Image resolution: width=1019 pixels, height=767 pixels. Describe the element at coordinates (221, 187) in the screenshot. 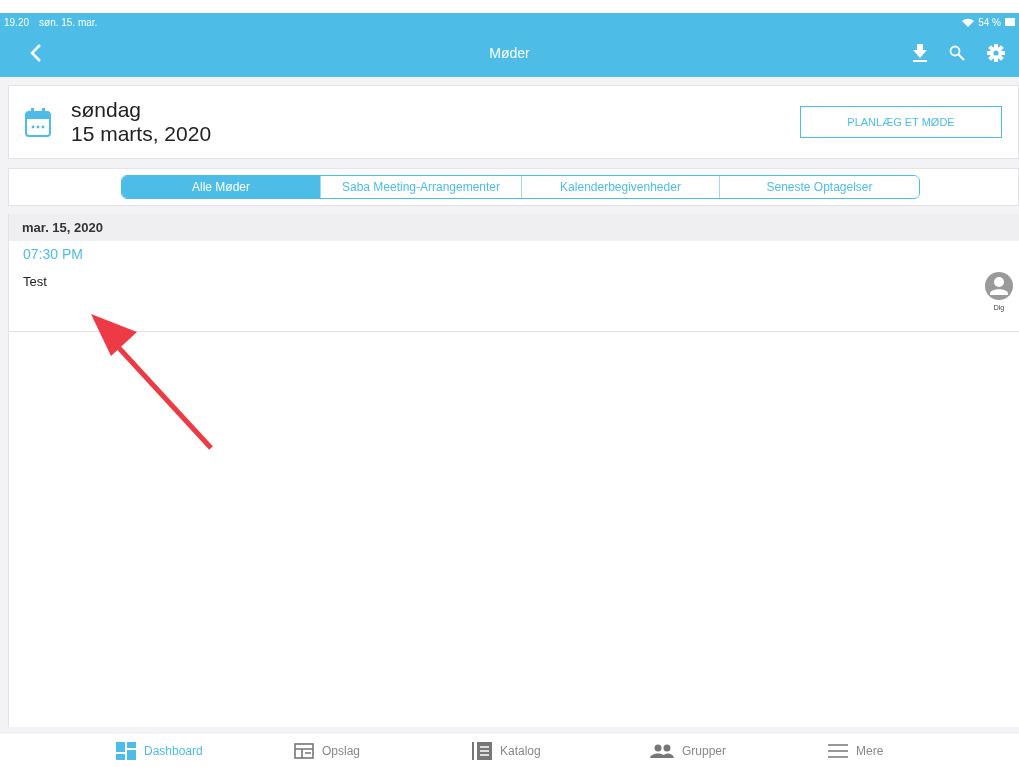

I see `segment-tab: Alle Møder` at that location.